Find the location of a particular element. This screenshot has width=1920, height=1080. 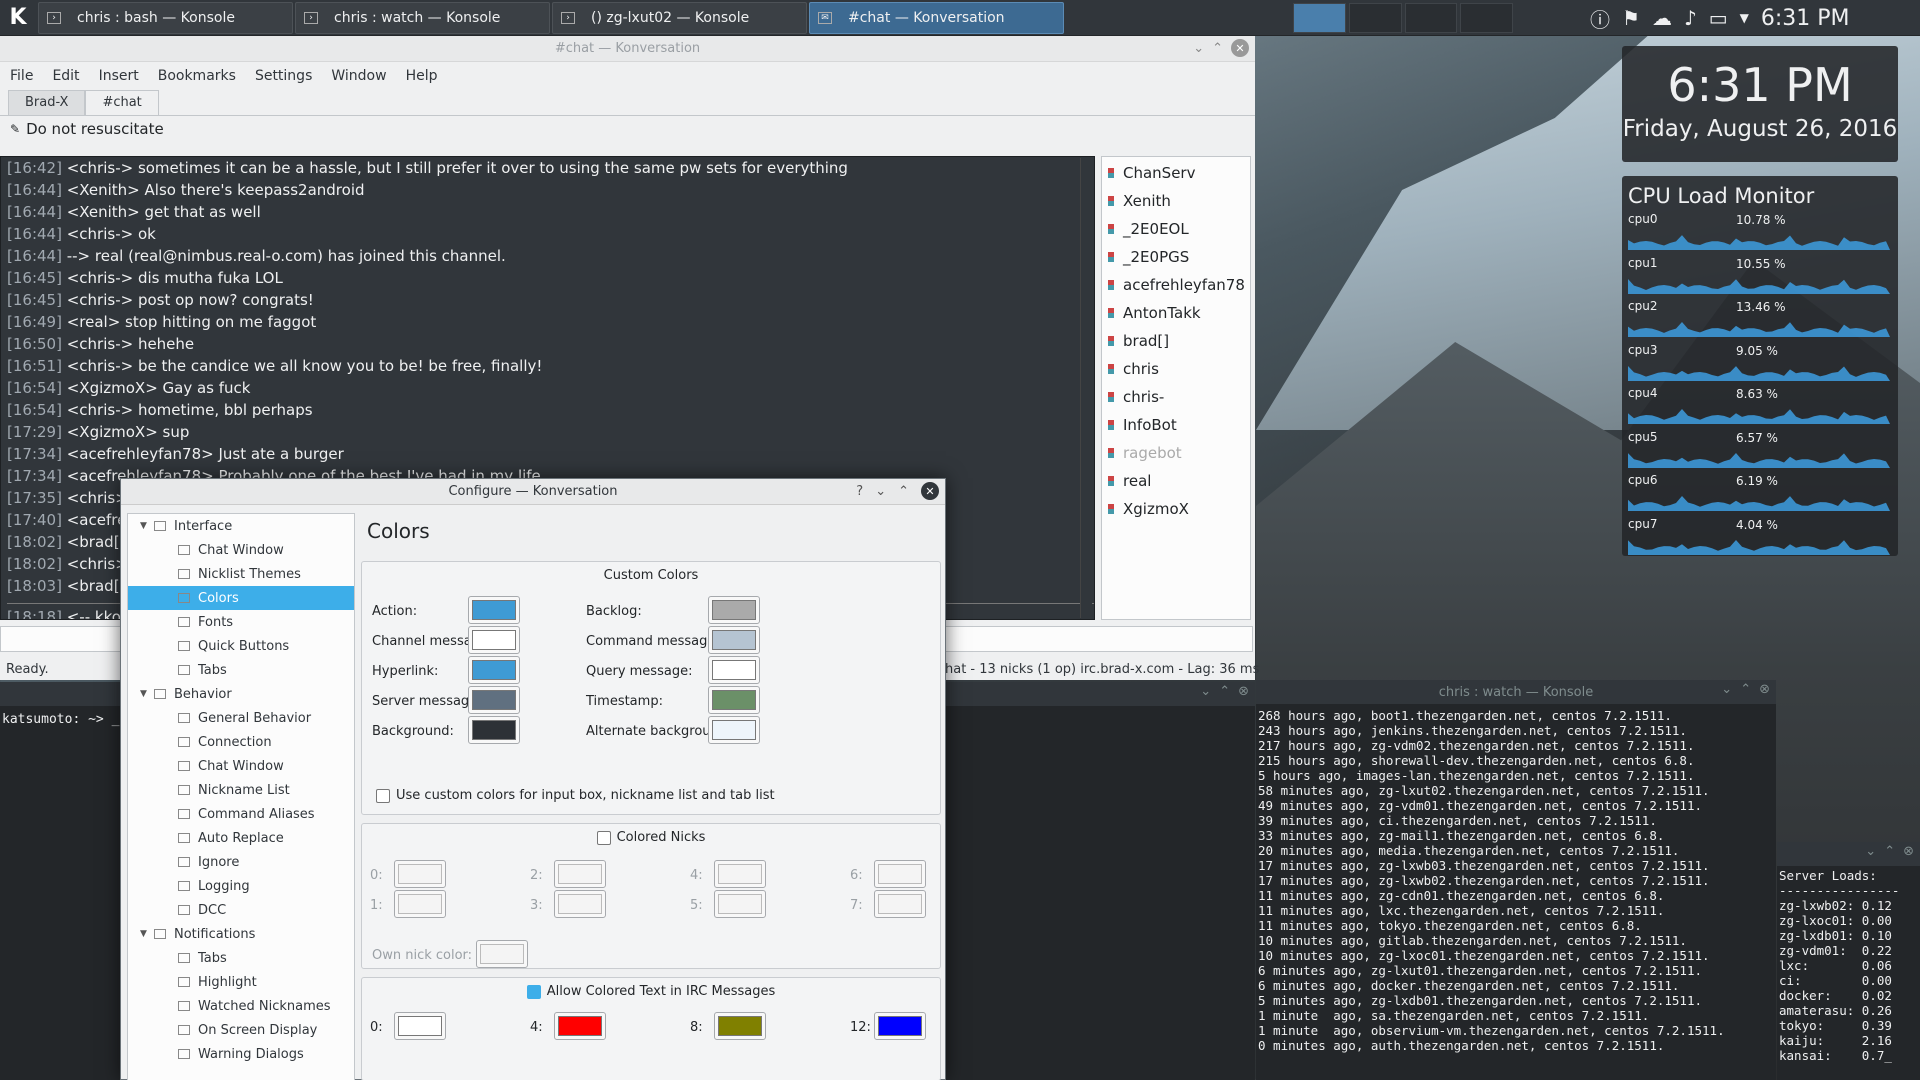

chat-scrollbar is located at coordinates (1086, 388).